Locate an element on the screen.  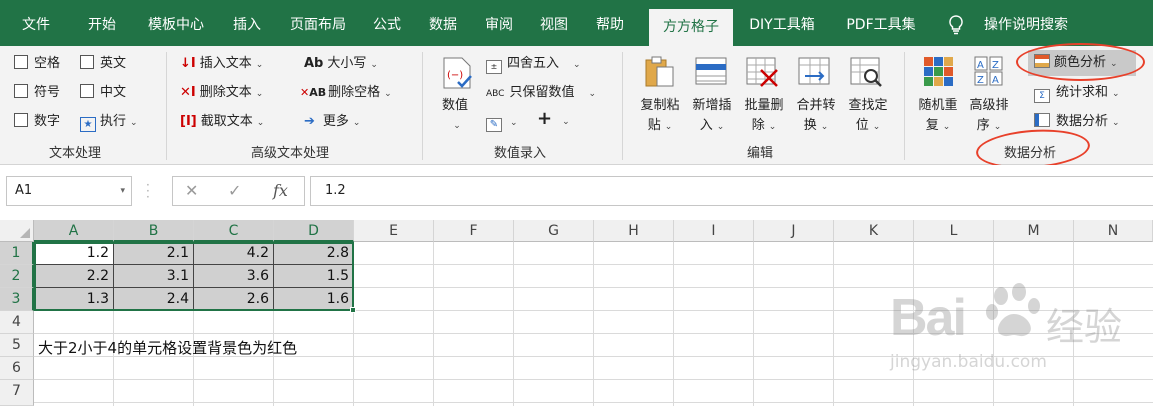
column-header-b: B is located at coordinates (154, 231).